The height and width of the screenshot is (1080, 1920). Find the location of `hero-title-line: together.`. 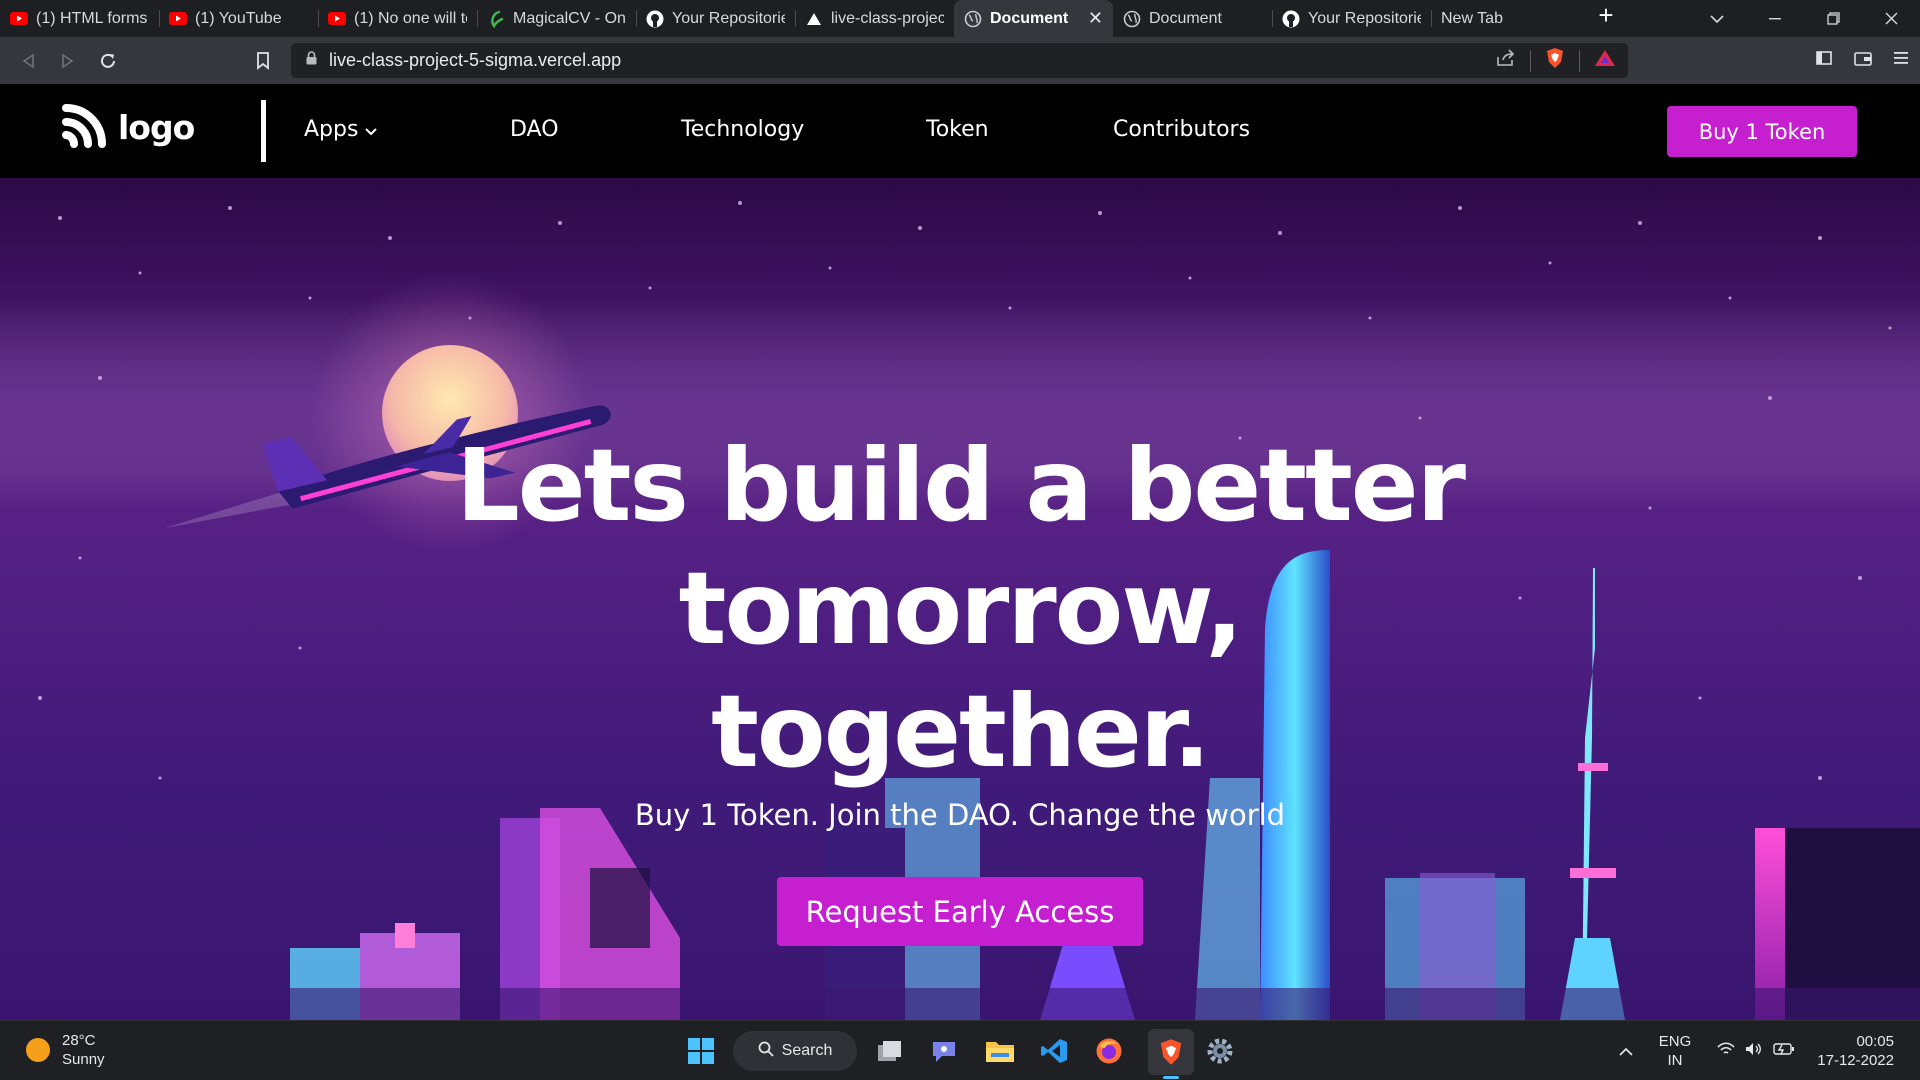

hero-title-line: together. is located at coordinates (961, 731).